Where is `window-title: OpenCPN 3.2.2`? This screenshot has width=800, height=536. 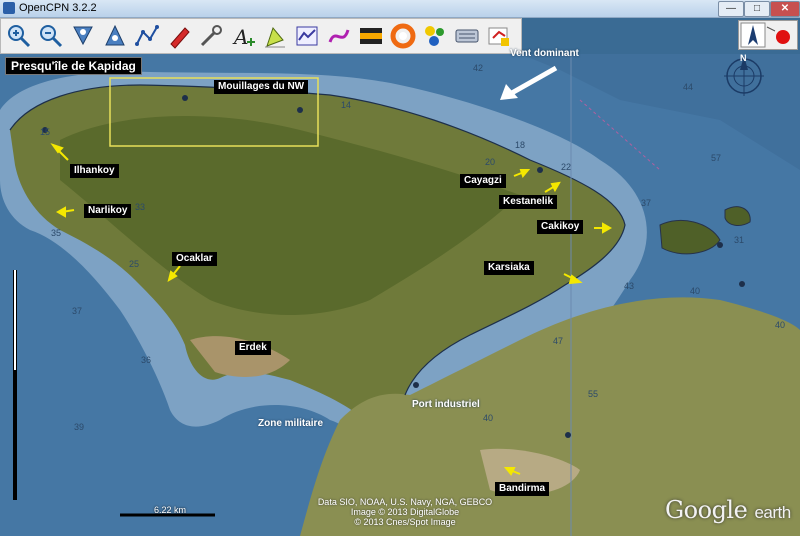 window-title: OpenCPN 3.2.2 is located at coordinates (58, 8).